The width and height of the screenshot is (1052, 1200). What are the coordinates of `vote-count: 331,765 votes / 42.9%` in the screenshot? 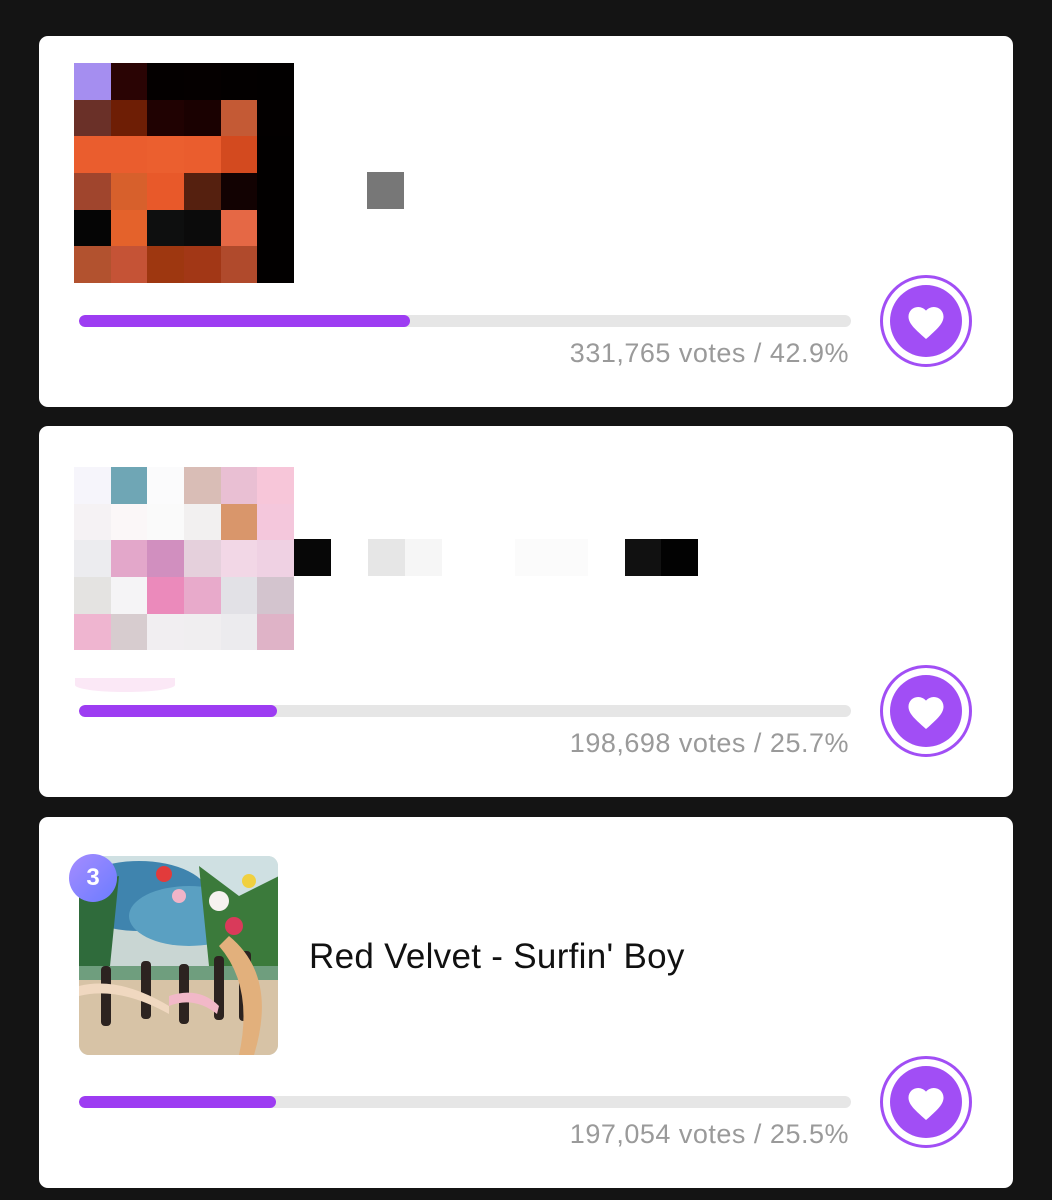 It's located at (709, 353).